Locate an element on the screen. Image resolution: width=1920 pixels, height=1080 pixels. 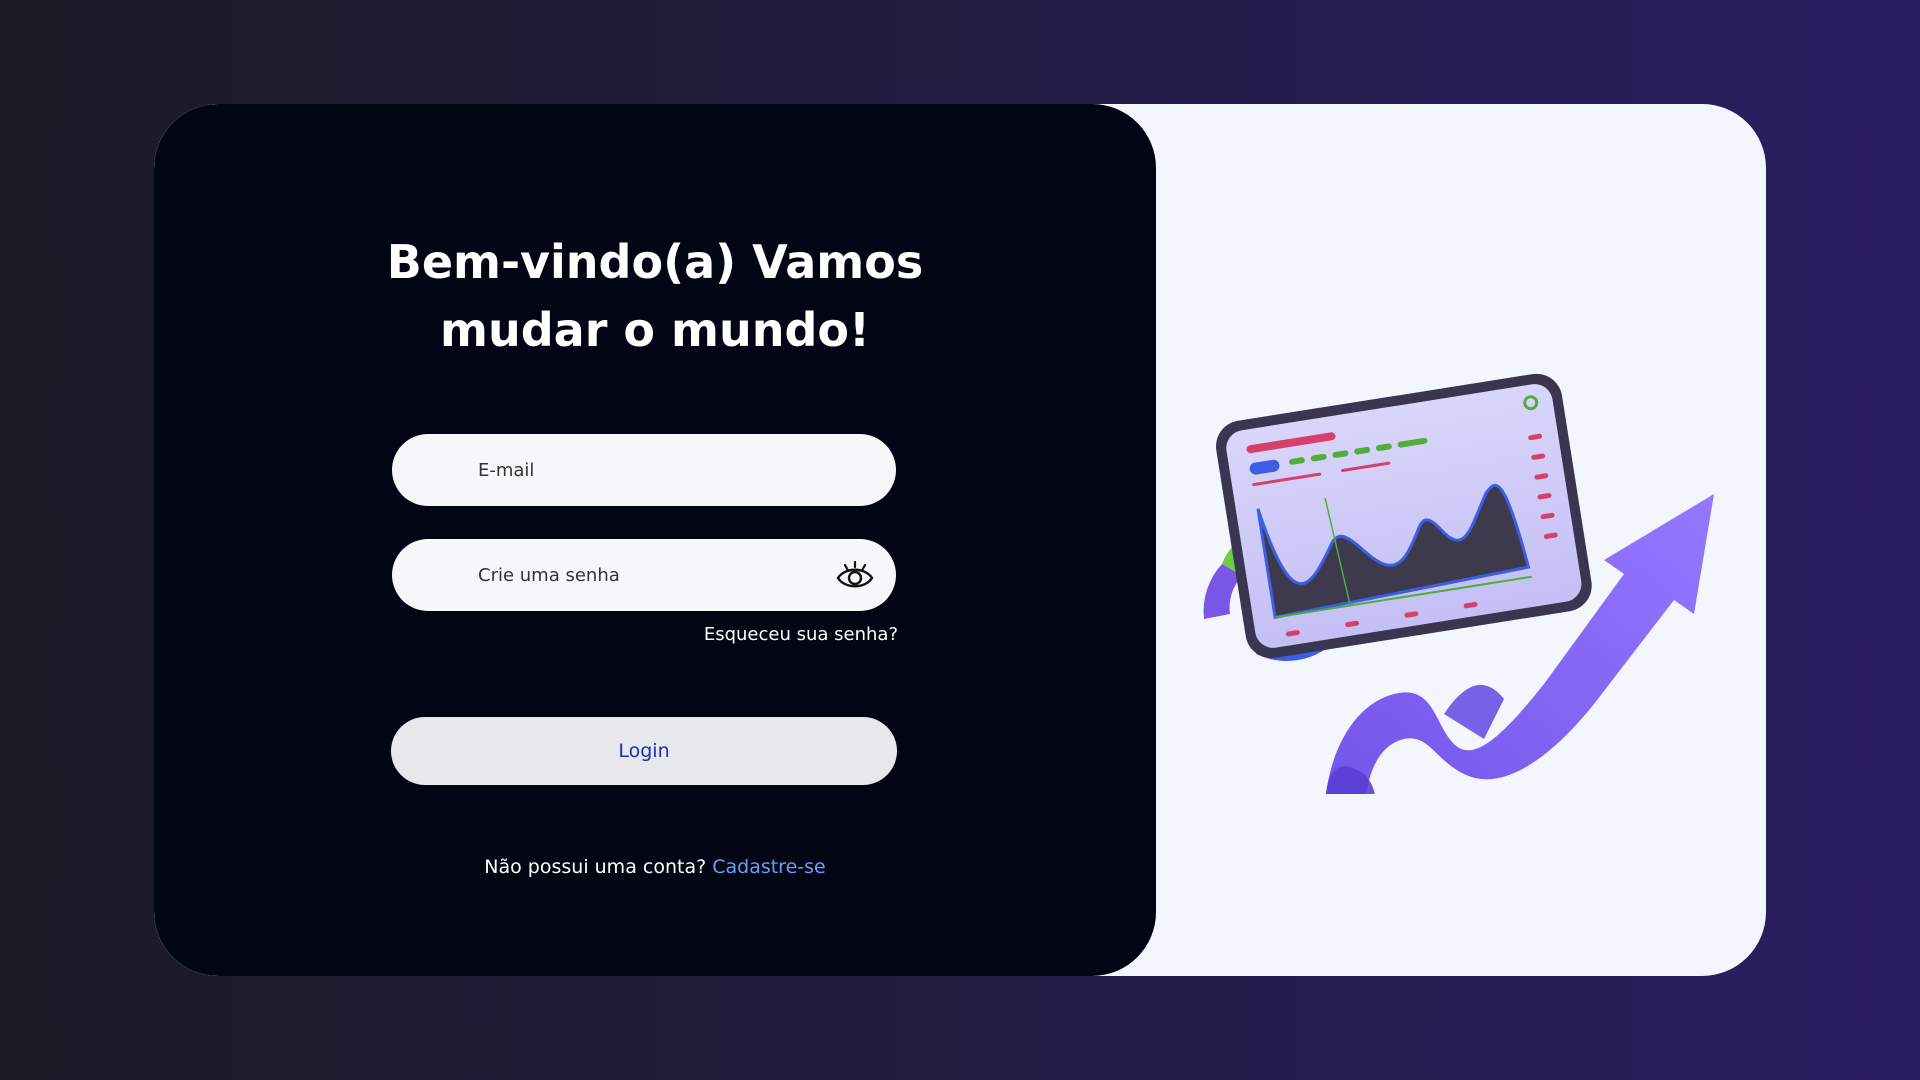
email-input is located at coordinates (644, 470).